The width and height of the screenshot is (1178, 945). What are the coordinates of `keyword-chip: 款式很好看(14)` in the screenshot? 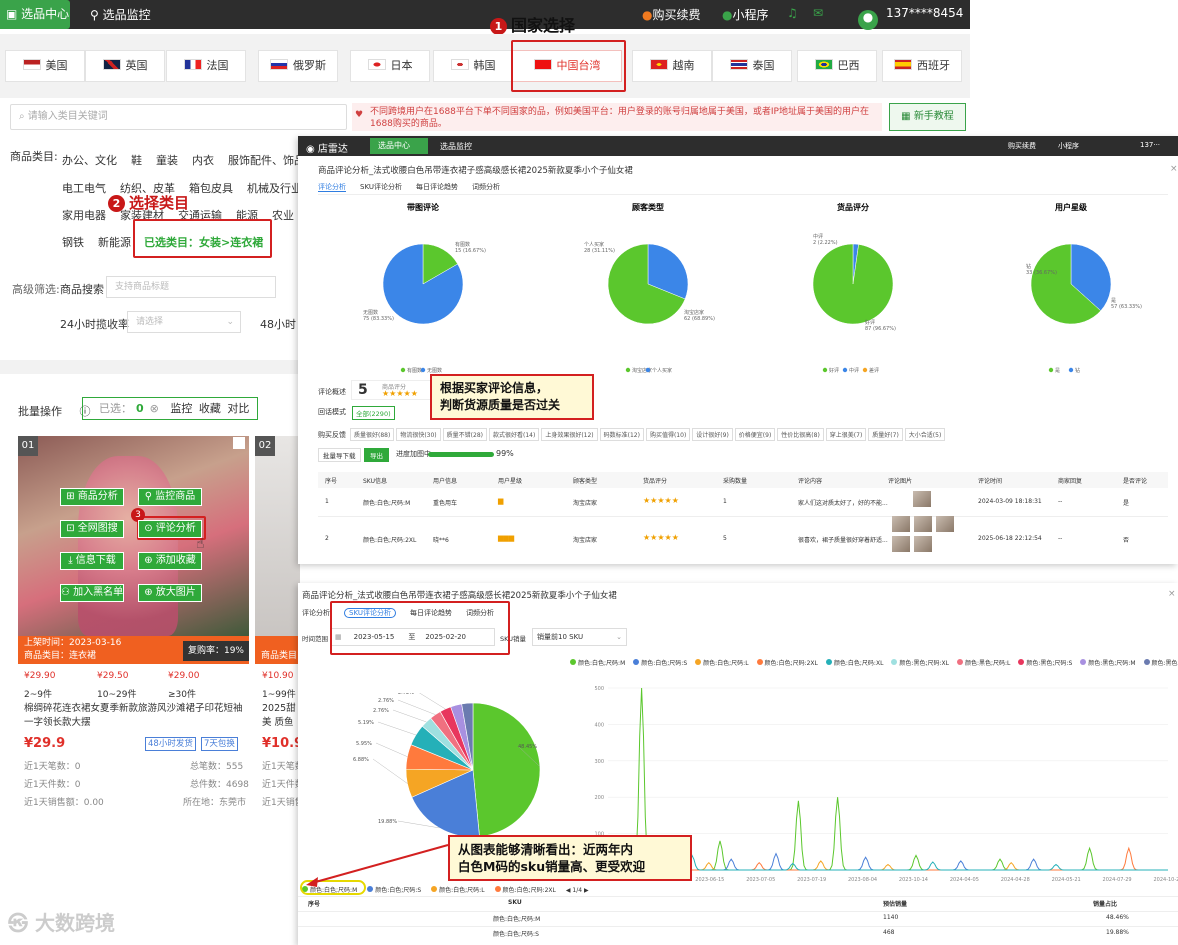 It's located at (514, 434).